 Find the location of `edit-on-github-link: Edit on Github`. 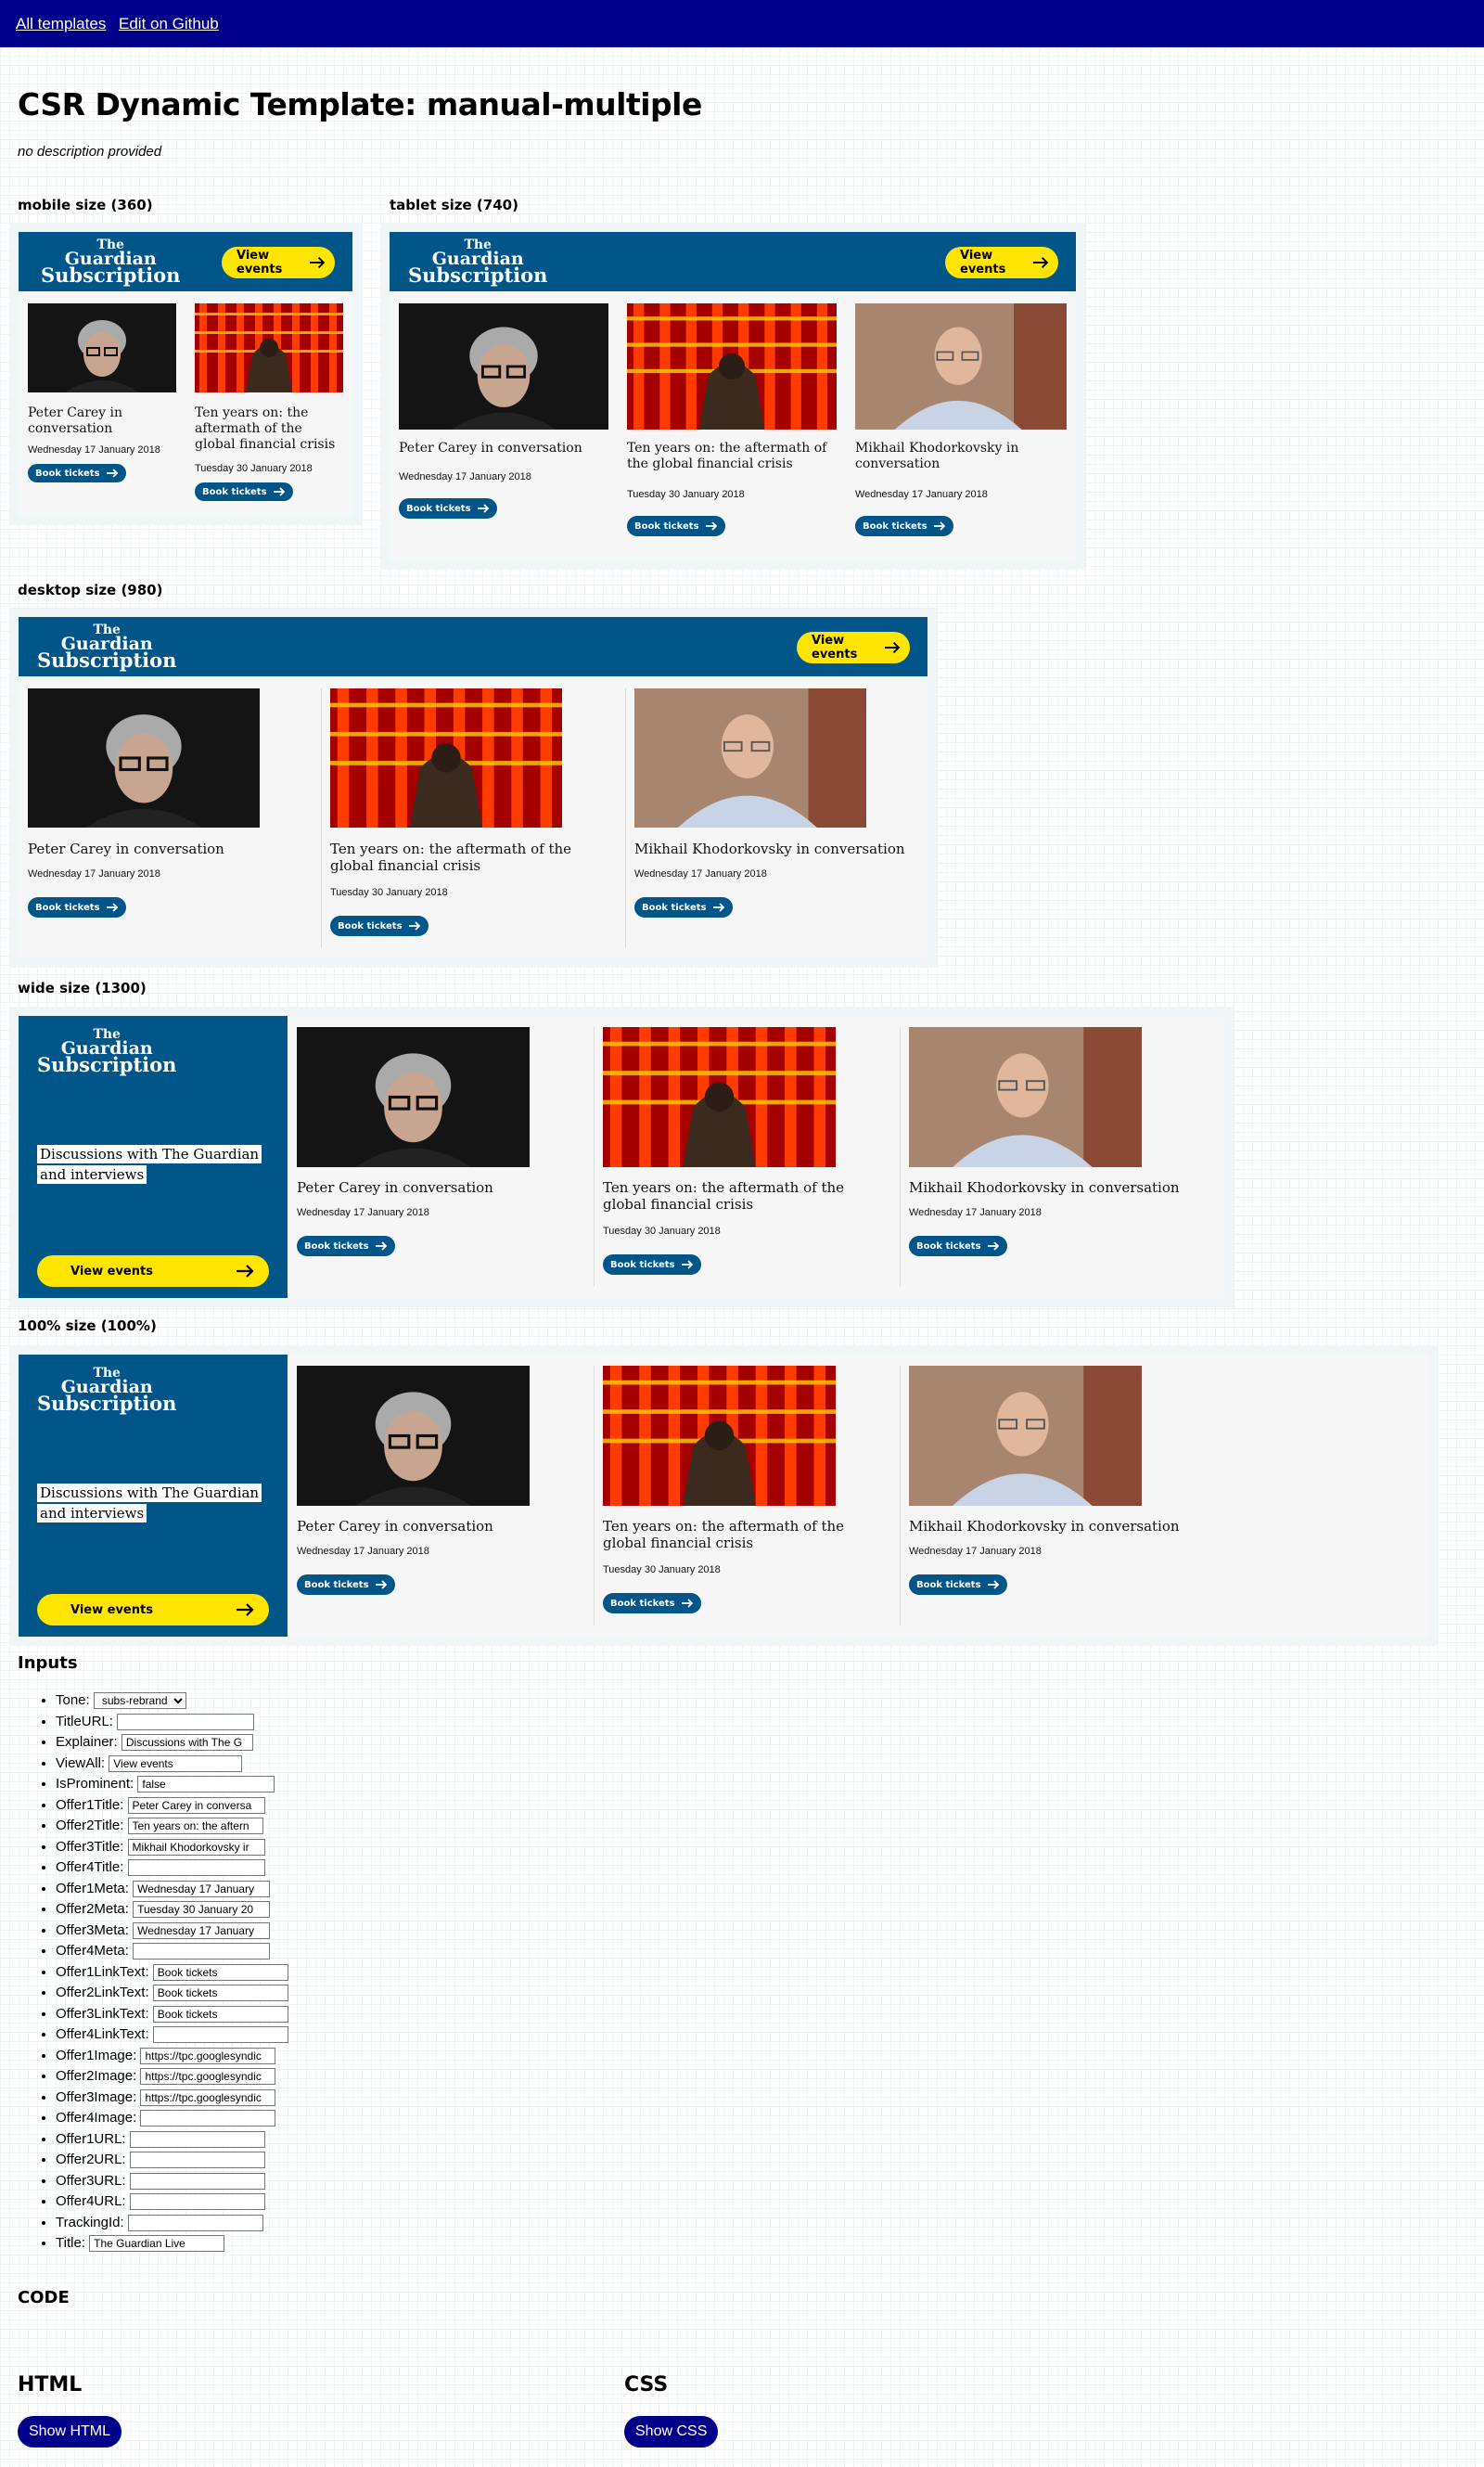

edit-on-github-link: Edit on Github is located at coordinates (169, 24).